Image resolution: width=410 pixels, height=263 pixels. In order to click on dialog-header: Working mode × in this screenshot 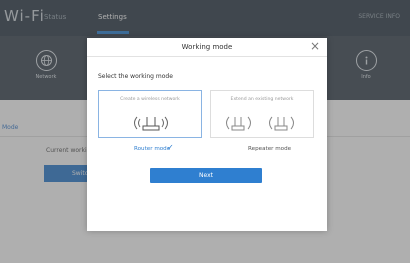, I will do `click(207, 47)`.